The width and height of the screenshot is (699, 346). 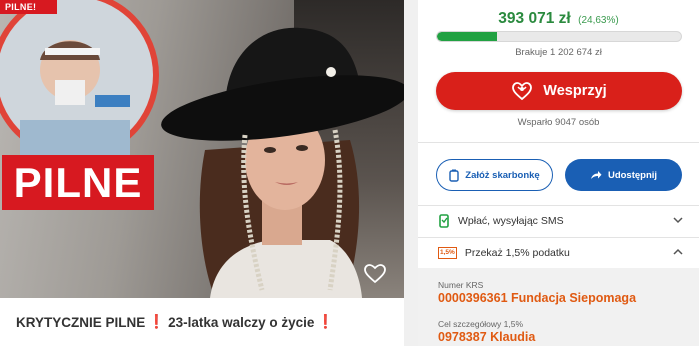 What do you see at coordinates (575, 91) in the screenshot?
I see `support-button-label: Wesprzyj` at bounding box center [575, 91].